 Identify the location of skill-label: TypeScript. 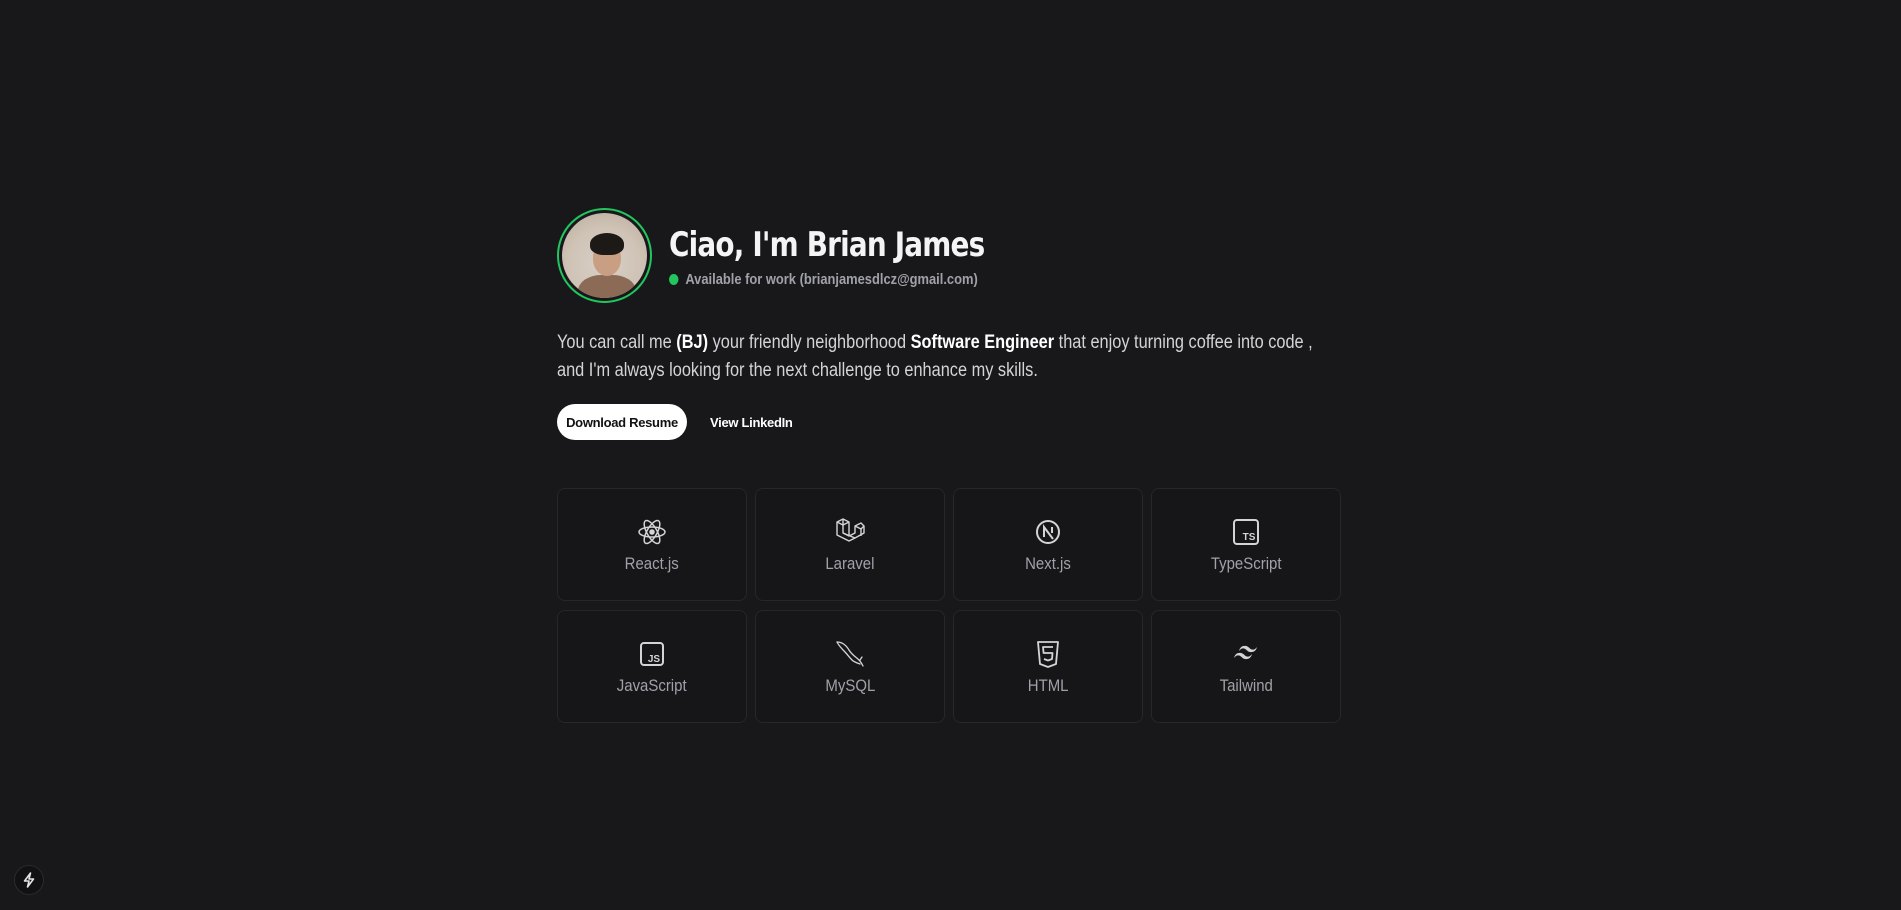
(1246, 563).